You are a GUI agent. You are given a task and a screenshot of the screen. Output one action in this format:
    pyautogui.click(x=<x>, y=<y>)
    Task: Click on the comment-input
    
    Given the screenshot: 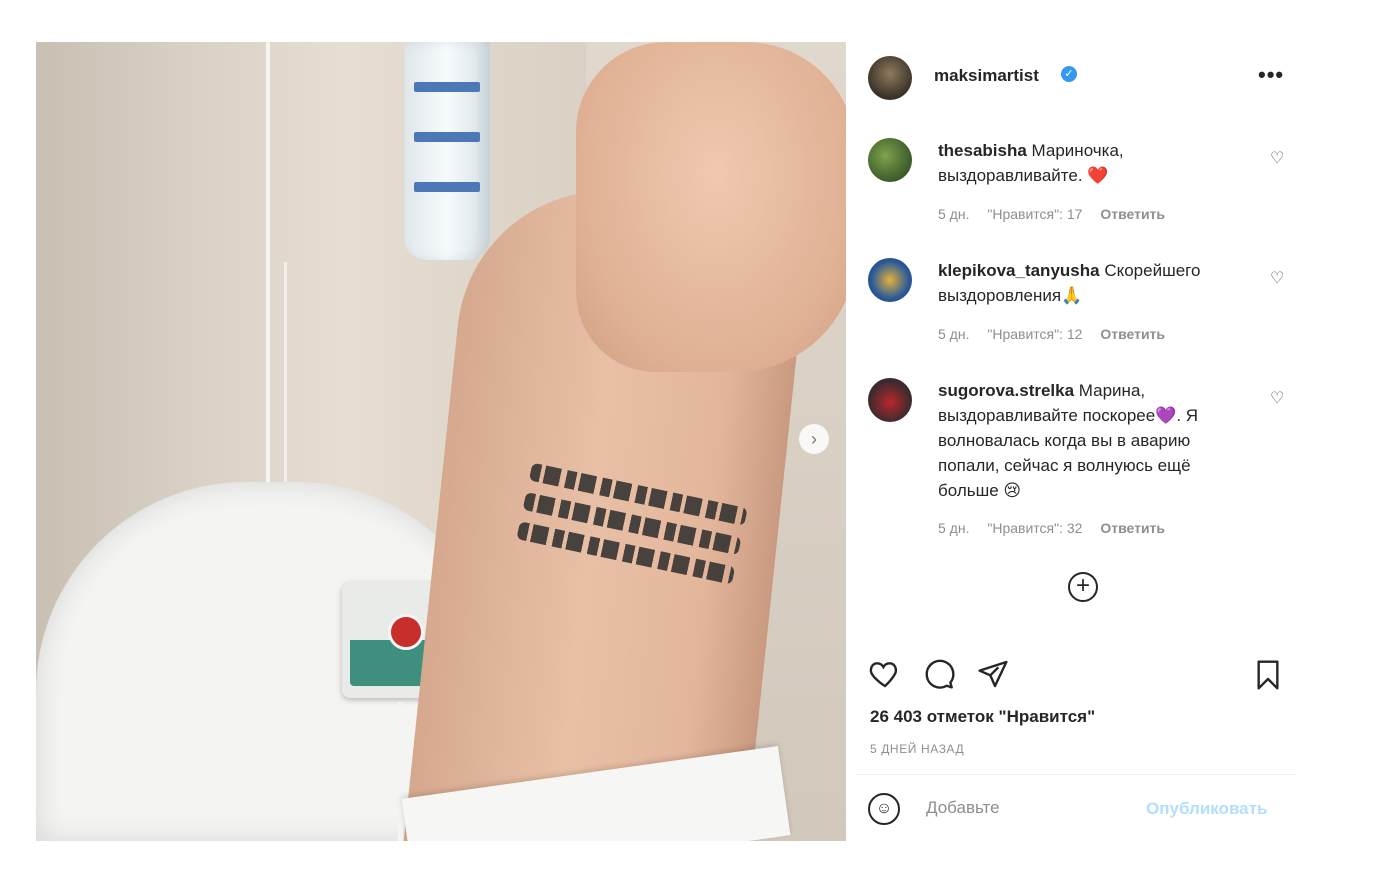 What is the action you would take?
    pyautogui.click(x=1026, y=808)
    